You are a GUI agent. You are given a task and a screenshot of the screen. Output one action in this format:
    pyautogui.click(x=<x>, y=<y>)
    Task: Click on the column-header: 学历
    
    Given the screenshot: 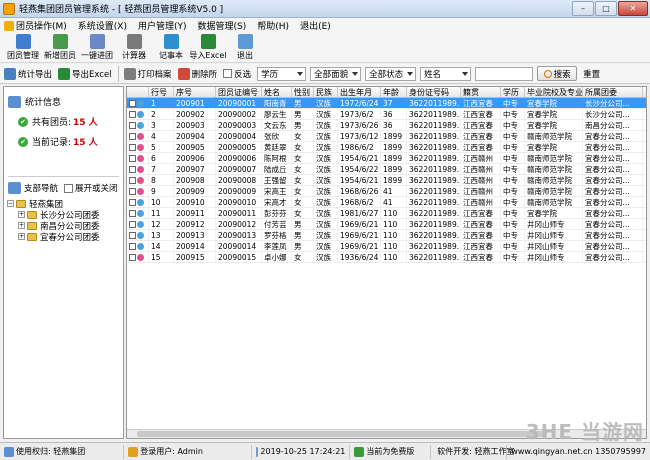 What is the action you would take?
    pyautogui.click(x=513, y=92)
    